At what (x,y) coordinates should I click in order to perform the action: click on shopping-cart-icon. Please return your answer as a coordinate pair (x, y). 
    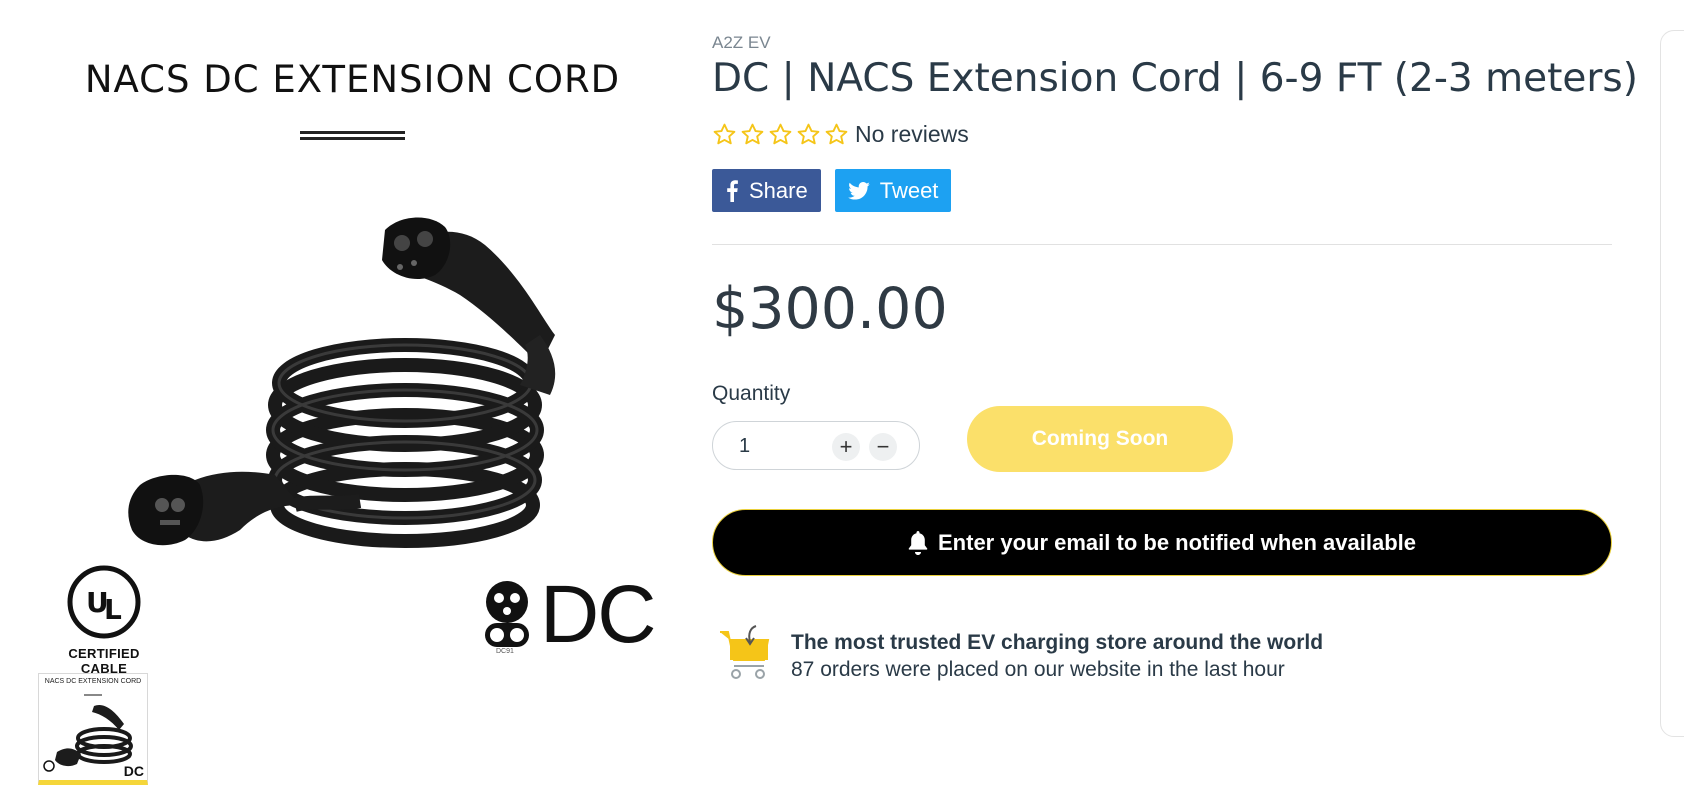
    Looking at the image, I should click on (745, 652).